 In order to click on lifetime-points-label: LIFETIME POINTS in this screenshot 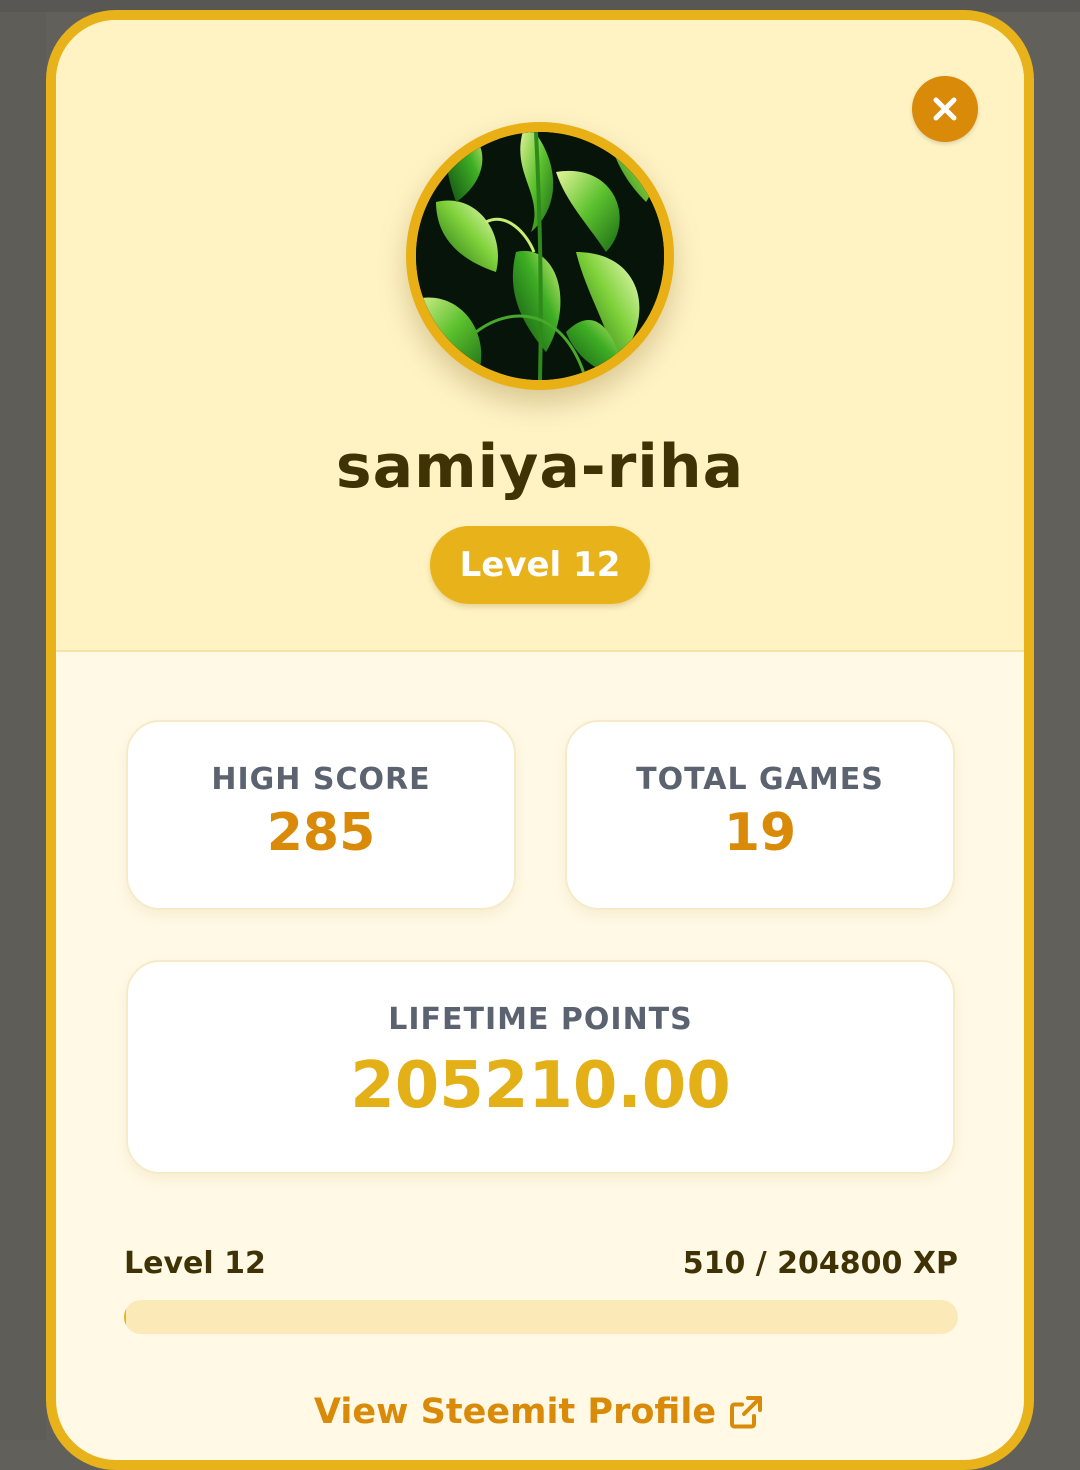, I will do `click(540, 1019)`.